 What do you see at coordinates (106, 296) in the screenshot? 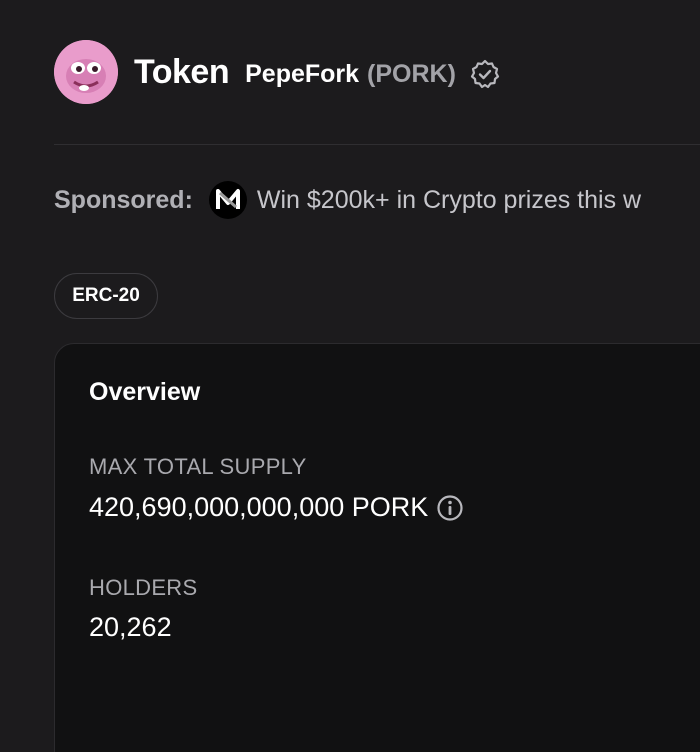
I see `token-standard-badge: ERC-20` at bounding box center [106, 296].